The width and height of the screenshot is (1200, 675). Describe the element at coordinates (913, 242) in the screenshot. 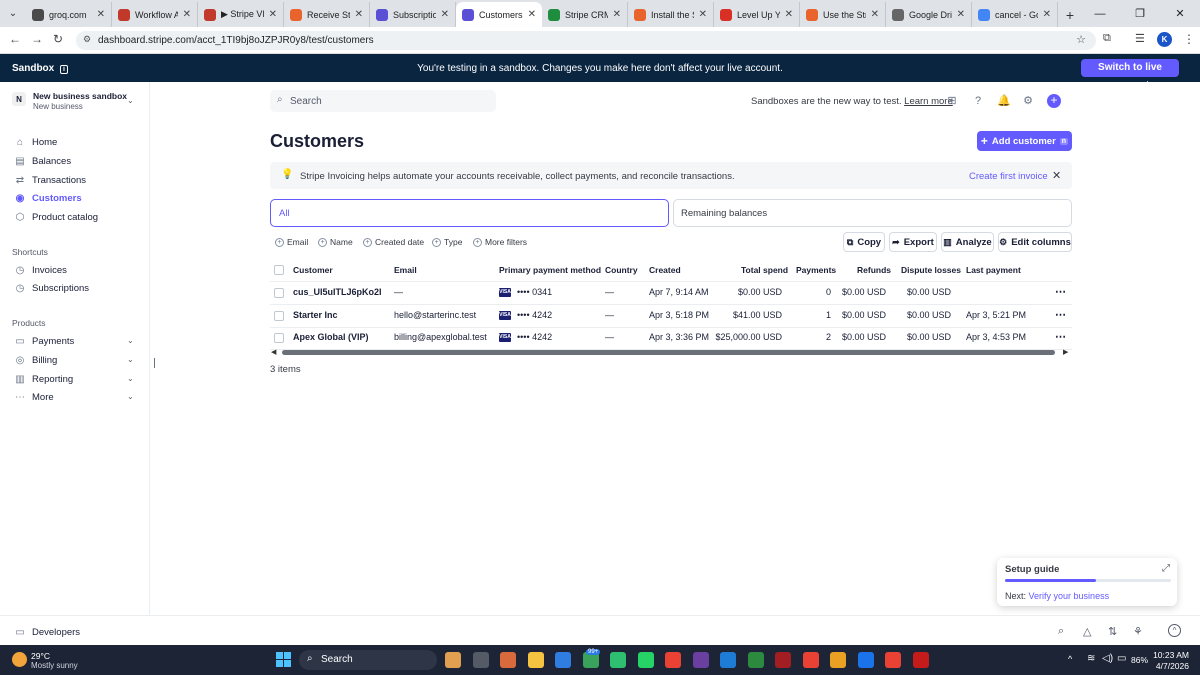

I see `export-button: ➦ Export` at that location.